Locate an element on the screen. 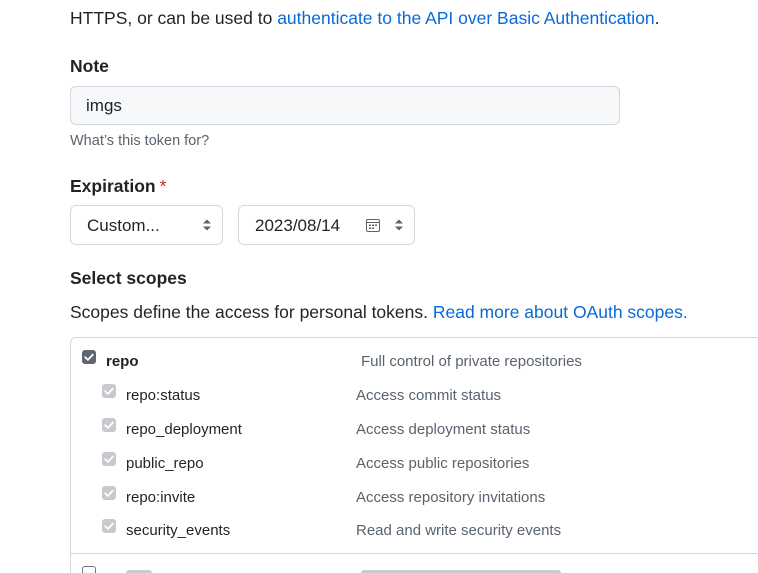 This screenshot has height=573, width=758. scope-name: repo:invite is located at coordinates (161, 497).